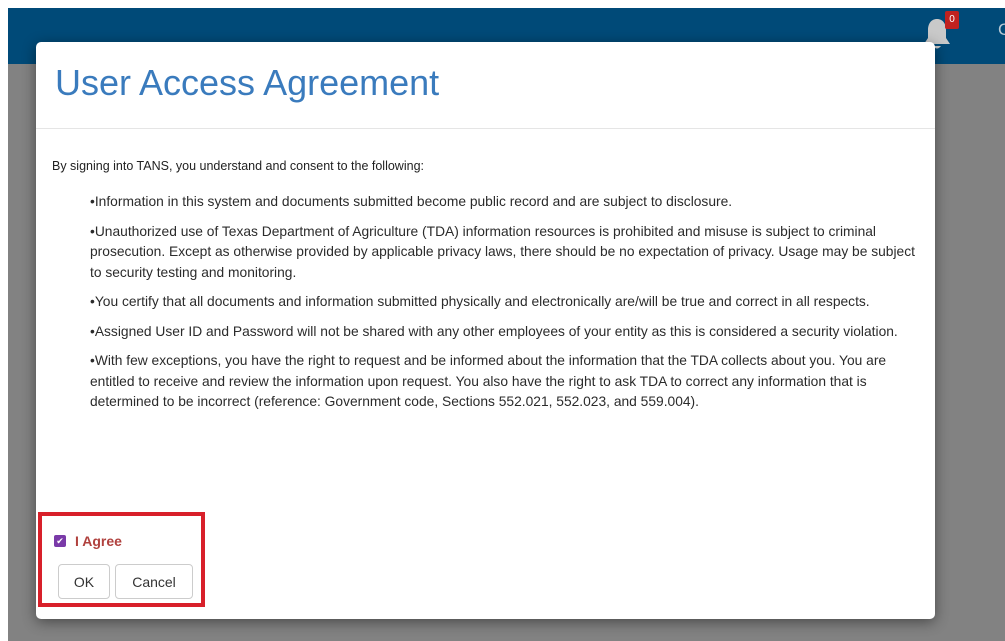 The width and height of the screenshot is (1005, 641). What do you see at coordinates (247, 82) in the screenshot?
I see `dialog-title: User Access Agreement` at bounding box center [247, 82].